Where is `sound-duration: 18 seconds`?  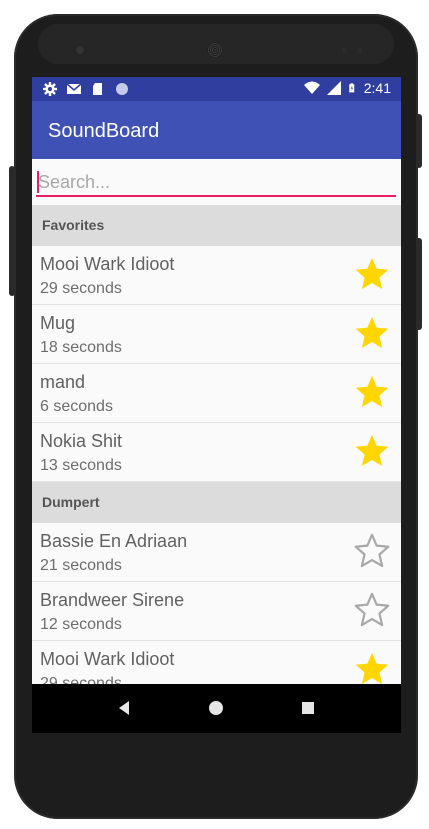 sound-duration: 18 seconds is located at coordinates (81, 347).